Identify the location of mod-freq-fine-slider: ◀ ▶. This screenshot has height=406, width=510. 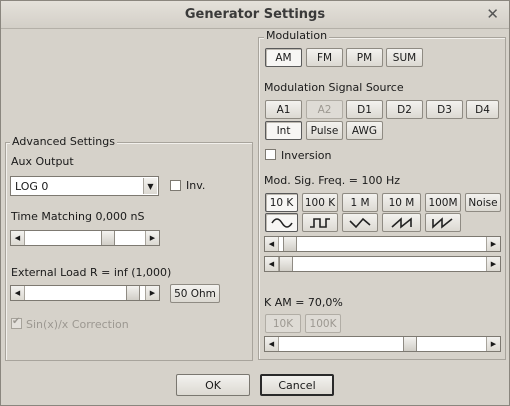
(382, 264).